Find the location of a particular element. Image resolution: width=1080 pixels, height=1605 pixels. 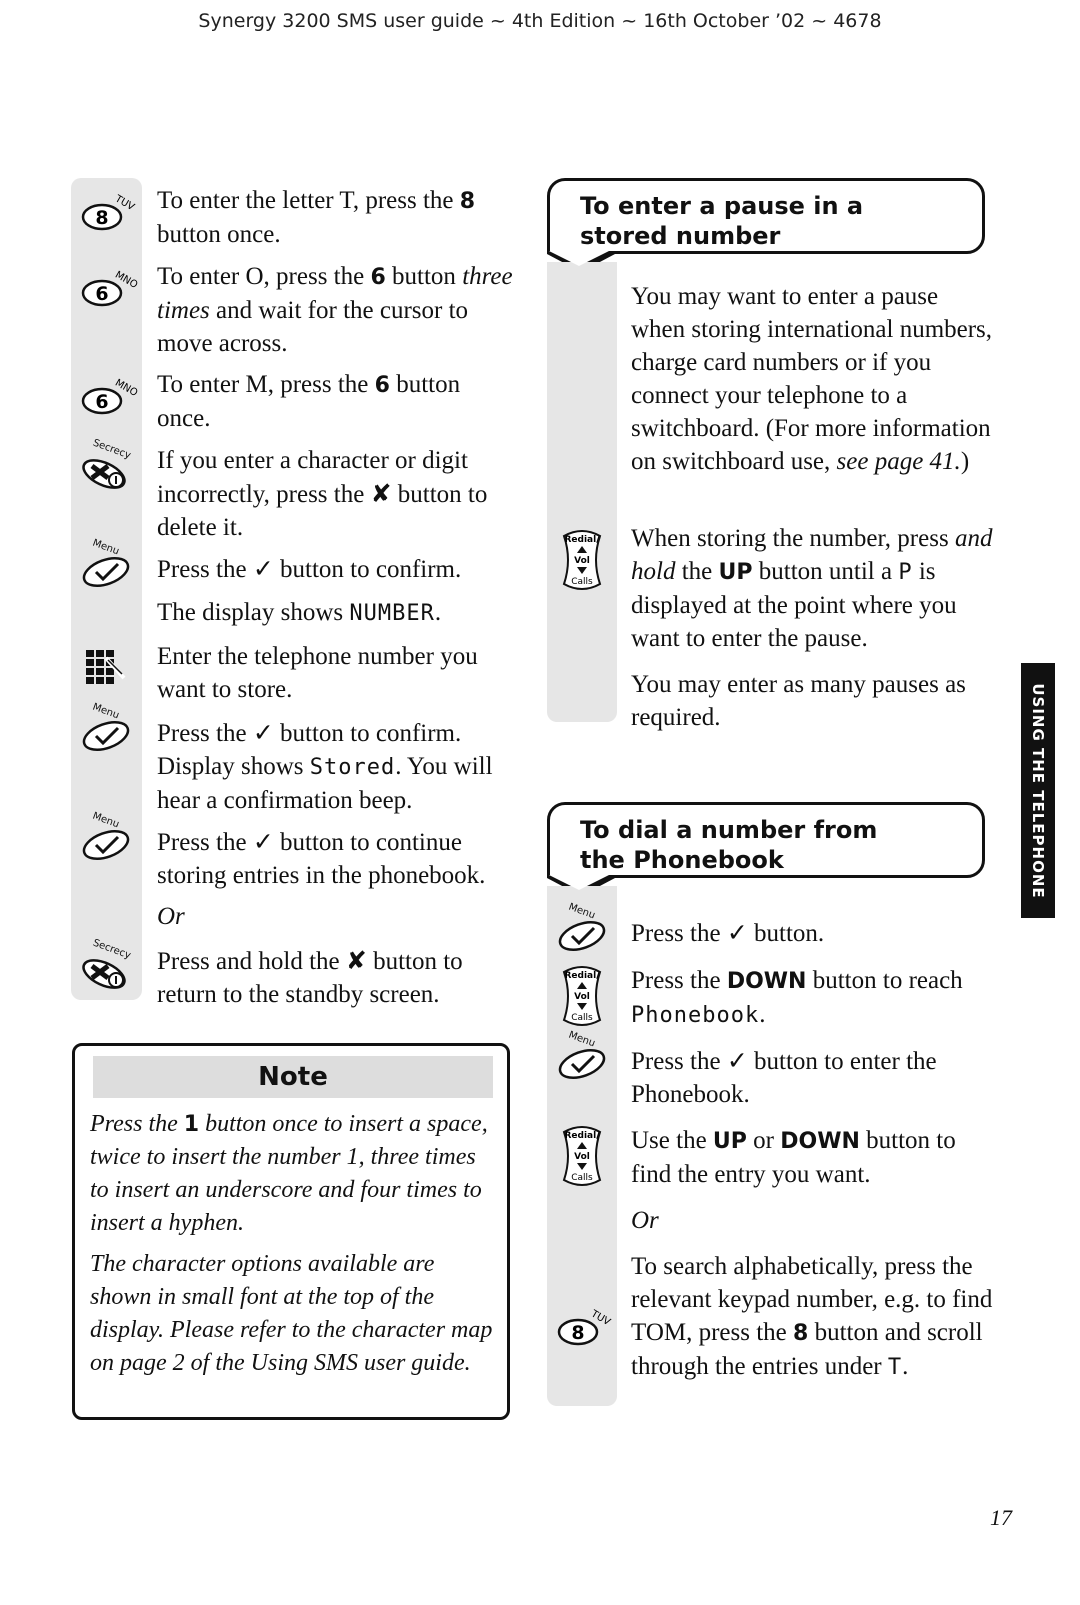

text-run: see page 41. is located at coordinates (898, 461).